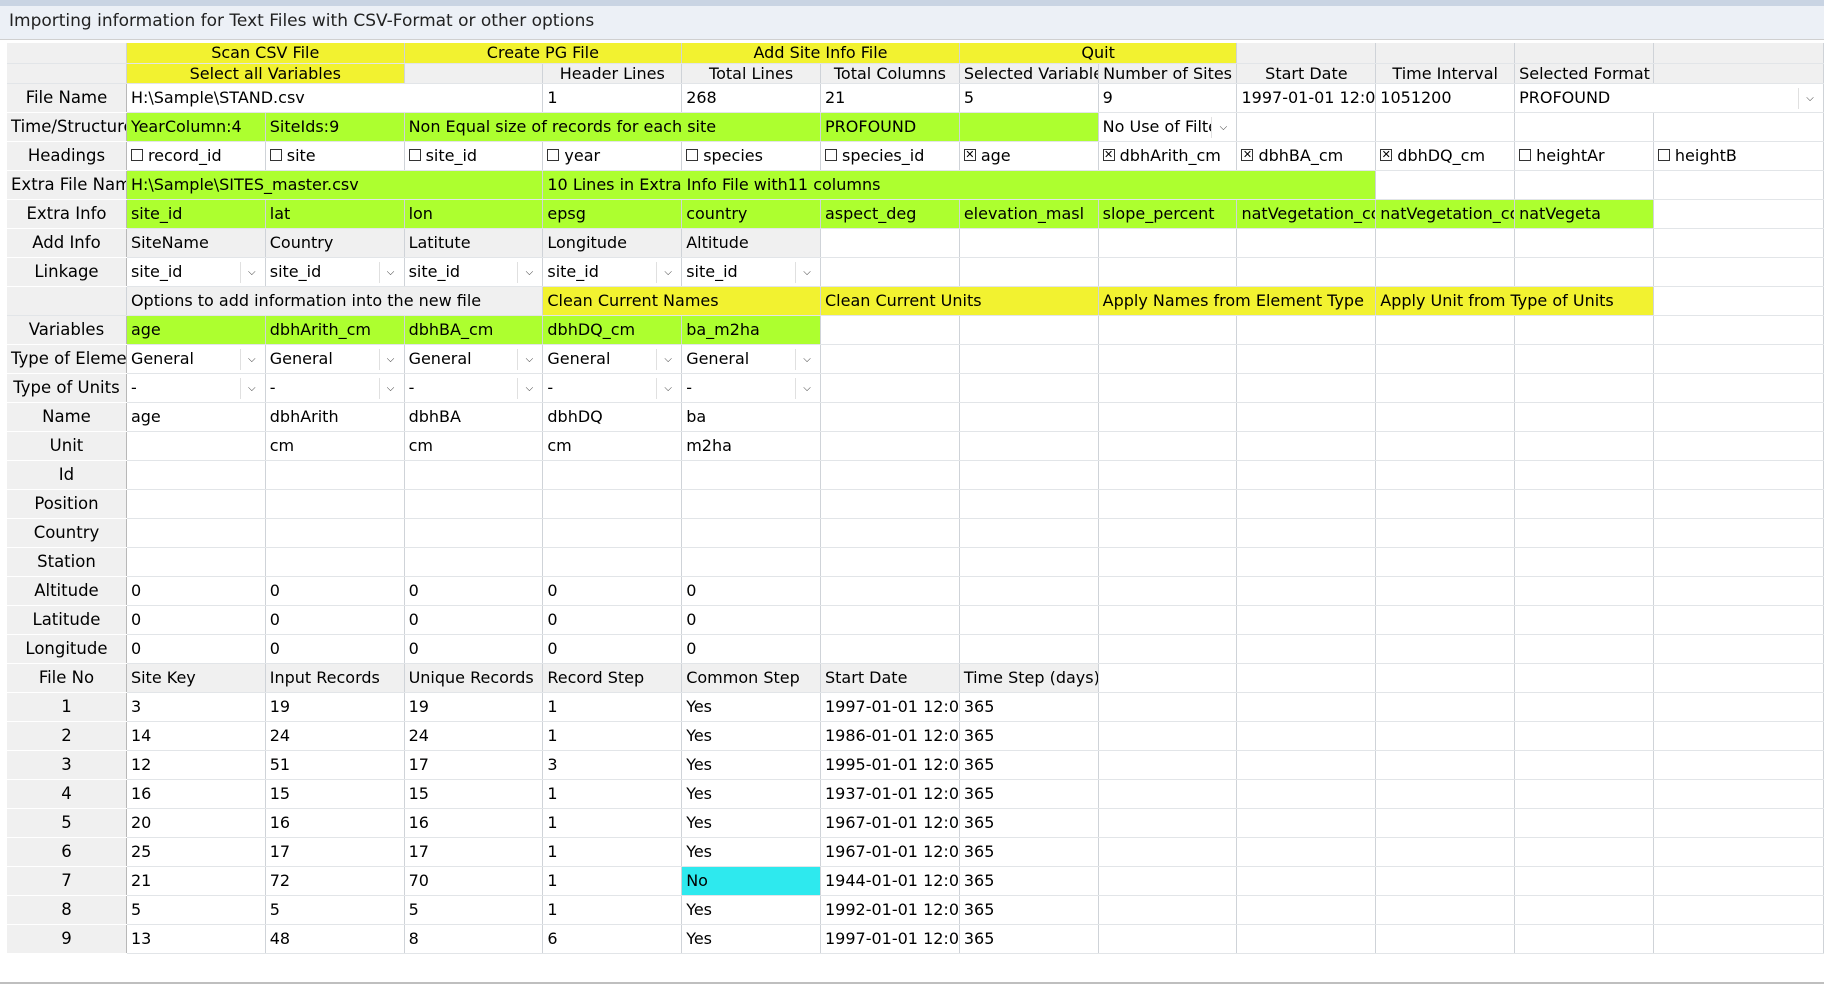 The width and height of the screenshot is (1824, 995). What do you see at coordinates (751, 417) in the screenshot?
I see `name-field: ba` at bounding box center [751, 417].